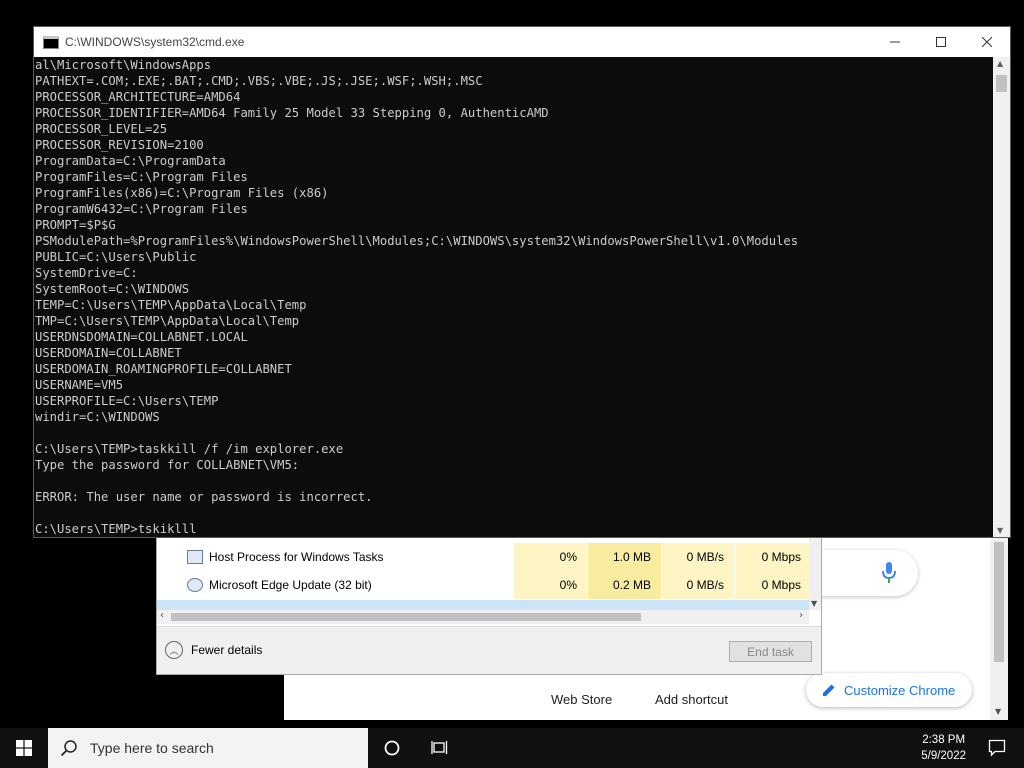 The image size is (1024, 768). I want to click on memory-cell: 1.0 MB, so click(624, 557).